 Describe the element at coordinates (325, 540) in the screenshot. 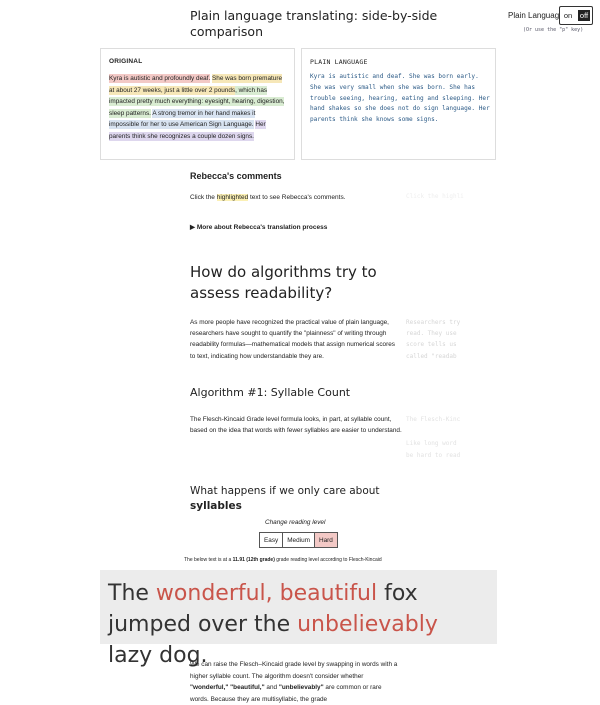

I see `level-hard-button: Hard` at that location.